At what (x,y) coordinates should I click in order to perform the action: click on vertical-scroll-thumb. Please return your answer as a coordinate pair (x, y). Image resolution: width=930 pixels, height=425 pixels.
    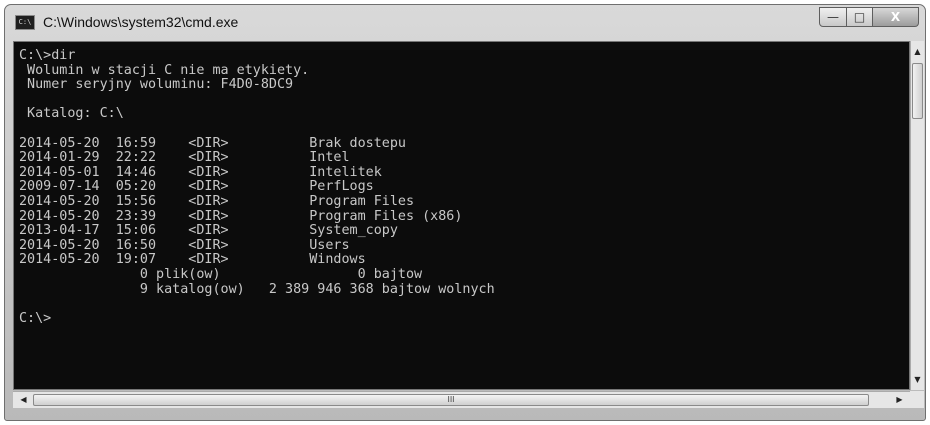
    Looking at the image, I should click on (917, 91).